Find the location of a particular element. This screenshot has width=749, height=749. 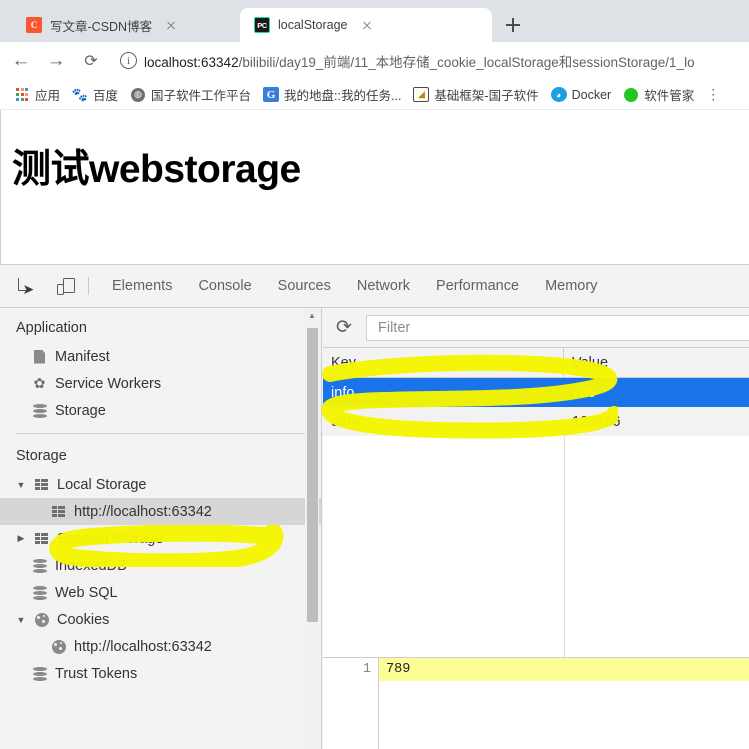

refresh-icon: ⟳ is located at coordinates (344, 327).